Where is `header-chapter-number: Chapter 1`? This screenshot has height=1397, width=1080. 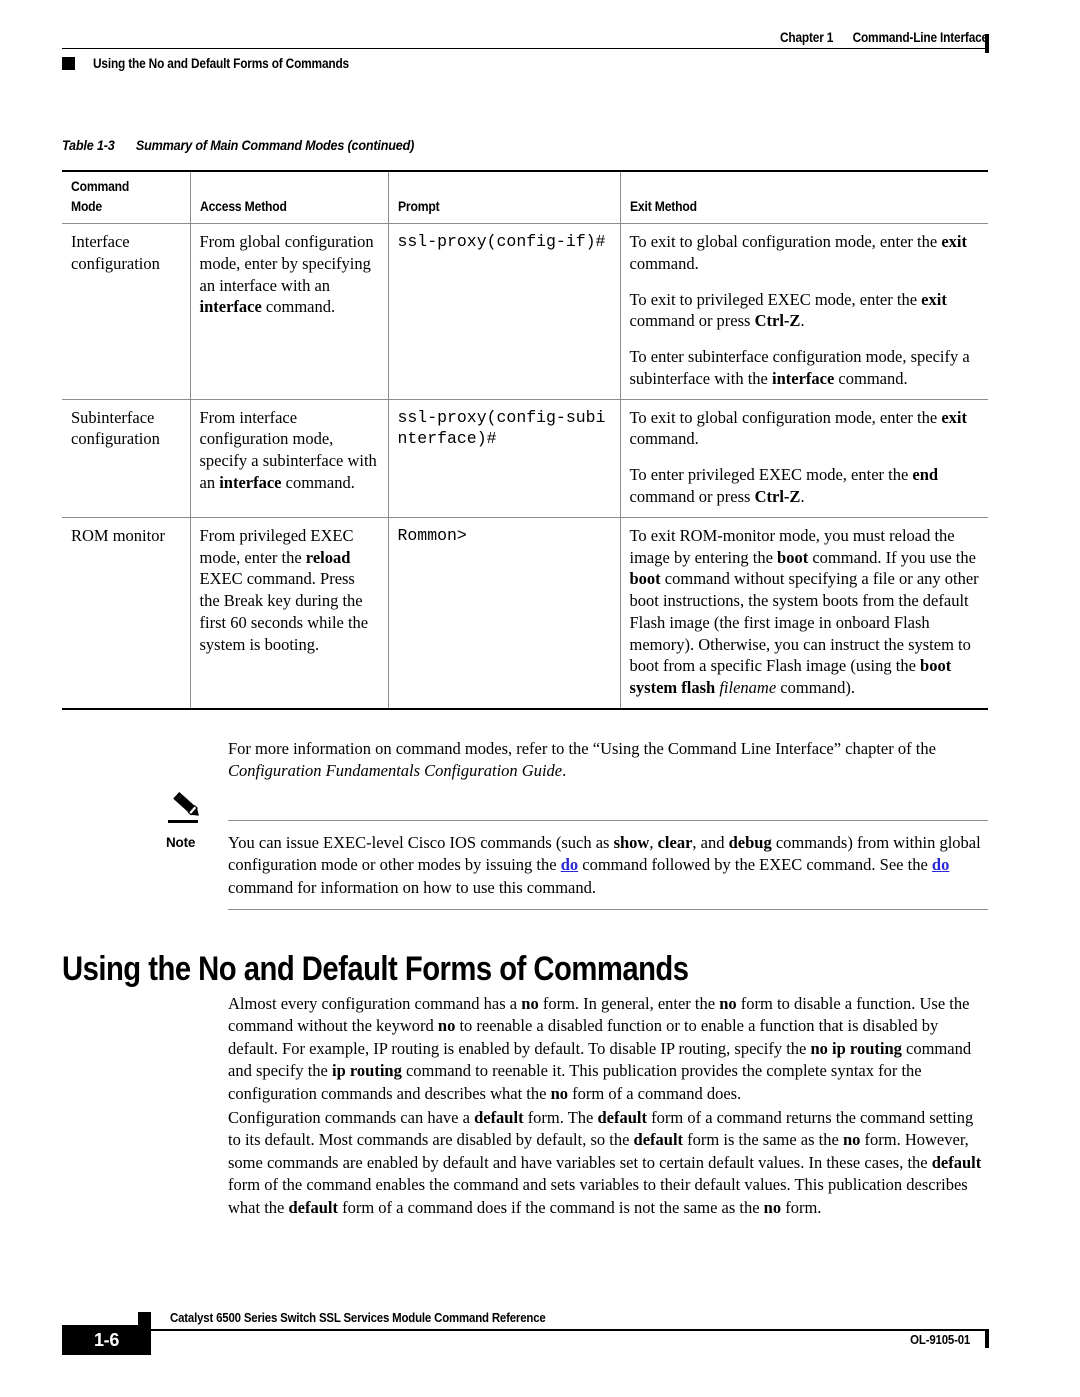
header-chapter-number: Chapter 1 is located at coordinates (807, 37).